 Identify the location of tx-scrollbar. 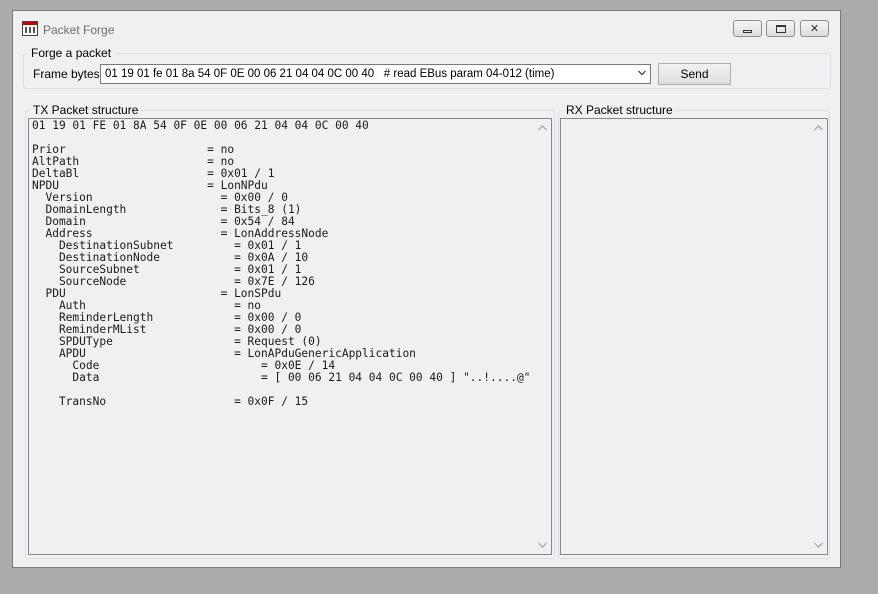
(542, 336).